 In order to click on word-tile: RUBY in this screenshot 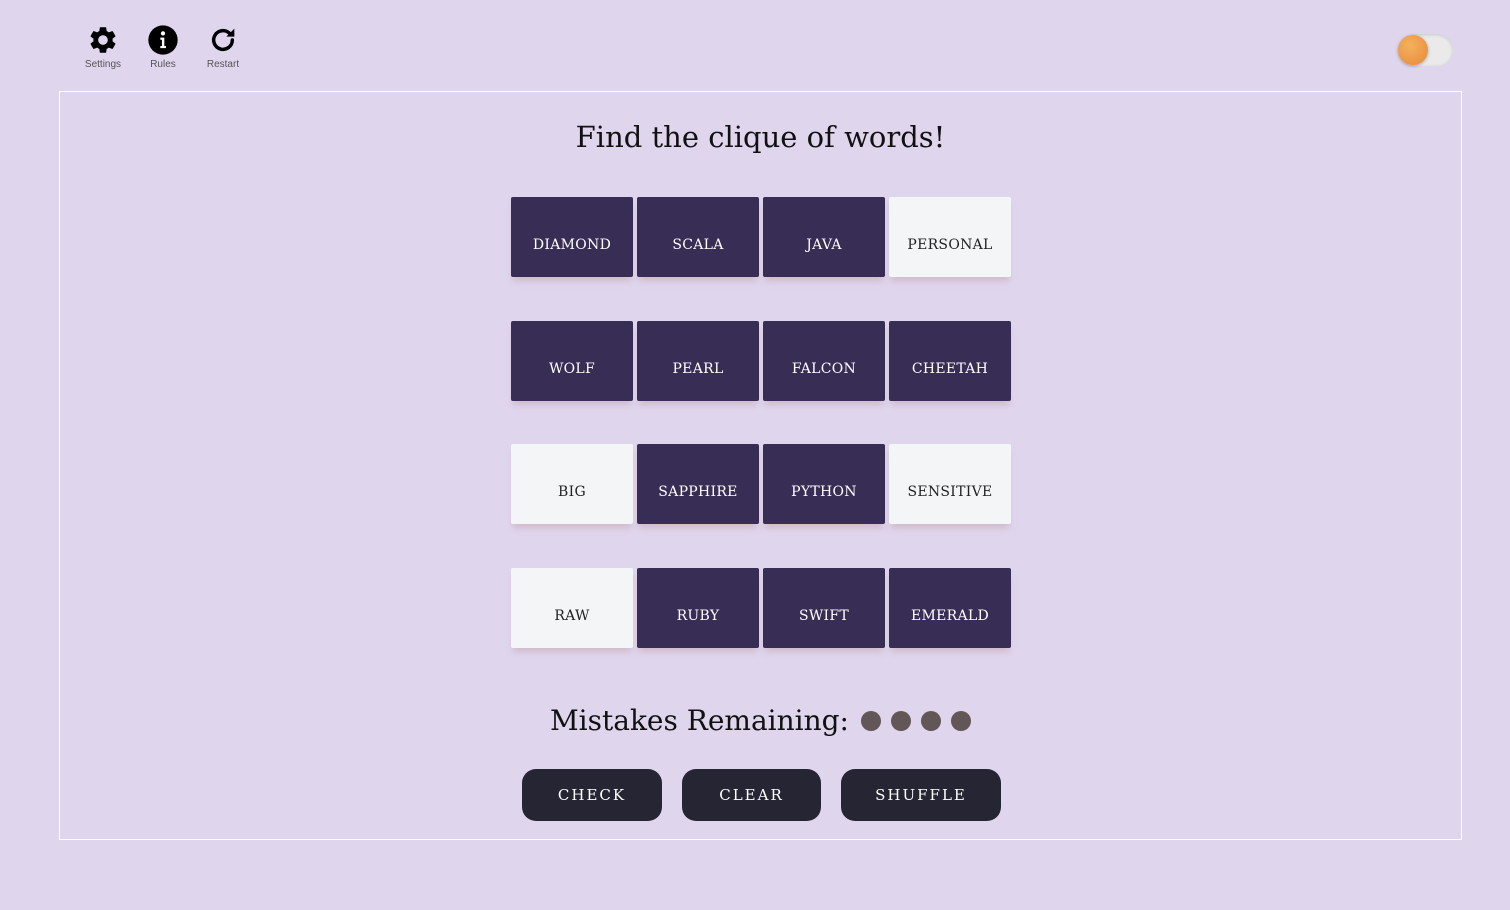, I will do `click(698, 607)`.